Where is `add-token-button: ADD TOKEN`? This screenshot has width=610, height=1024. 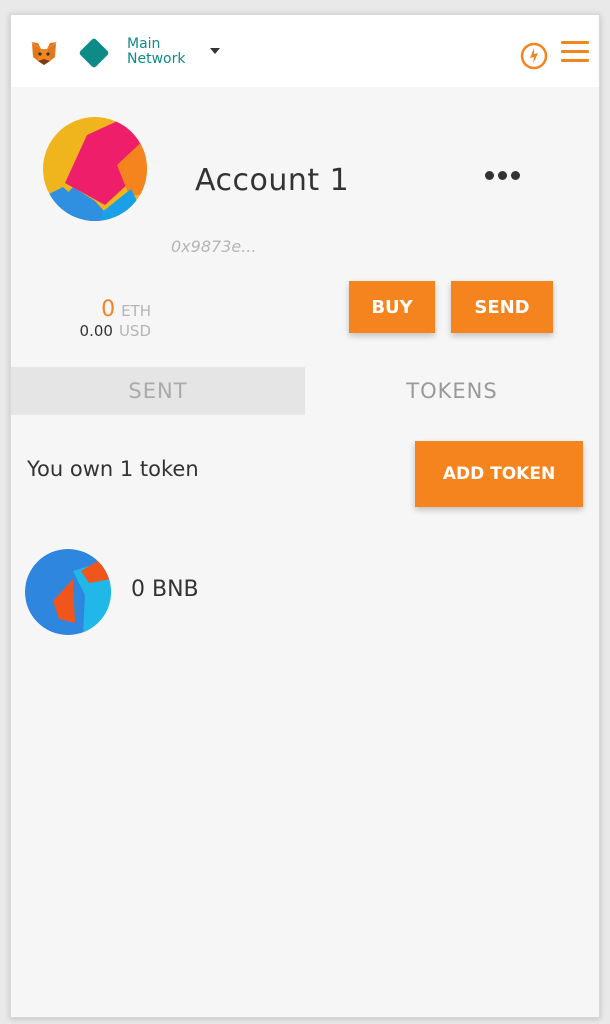
add-token-button: ADD TOKEN is located at coordinates (499, 474).